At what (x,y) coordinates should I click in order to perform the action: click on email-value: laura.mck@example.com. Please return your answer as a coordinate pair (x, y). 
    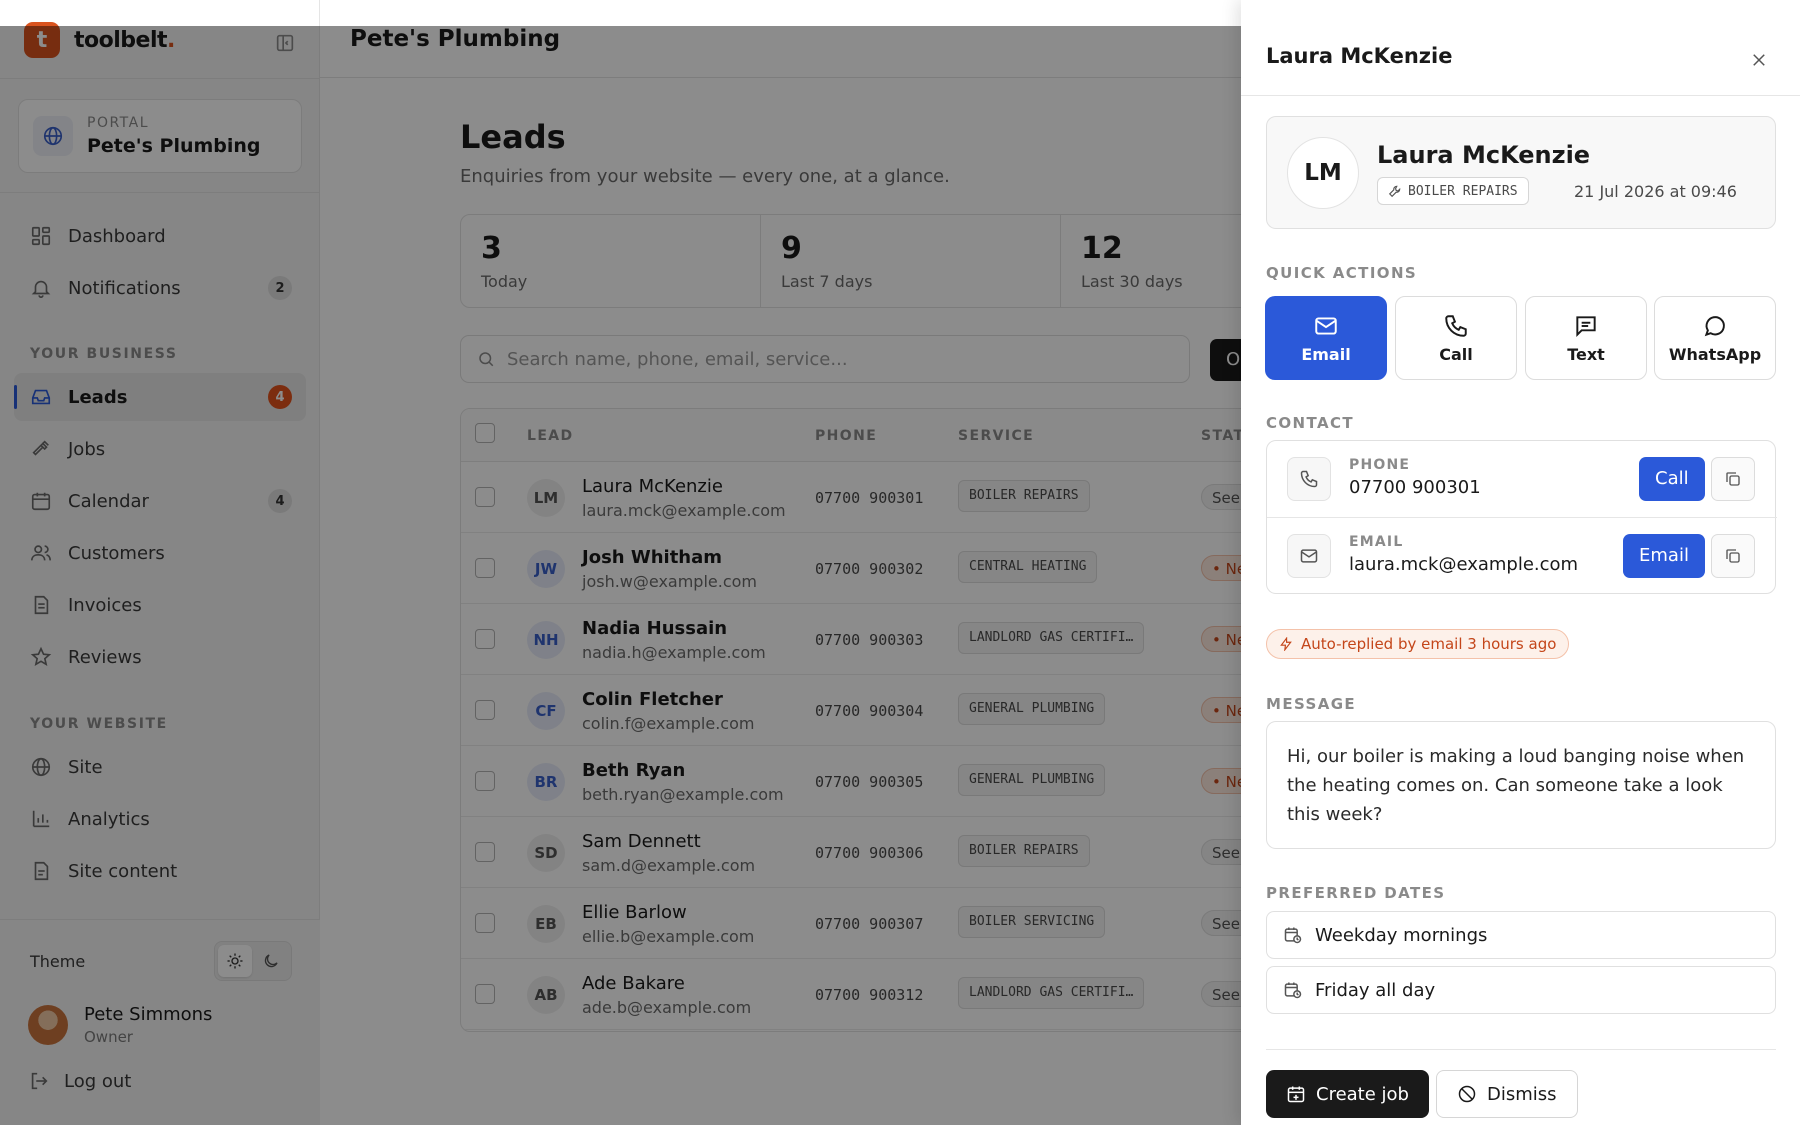
    Looking at the image, I should click on (1463, 564).